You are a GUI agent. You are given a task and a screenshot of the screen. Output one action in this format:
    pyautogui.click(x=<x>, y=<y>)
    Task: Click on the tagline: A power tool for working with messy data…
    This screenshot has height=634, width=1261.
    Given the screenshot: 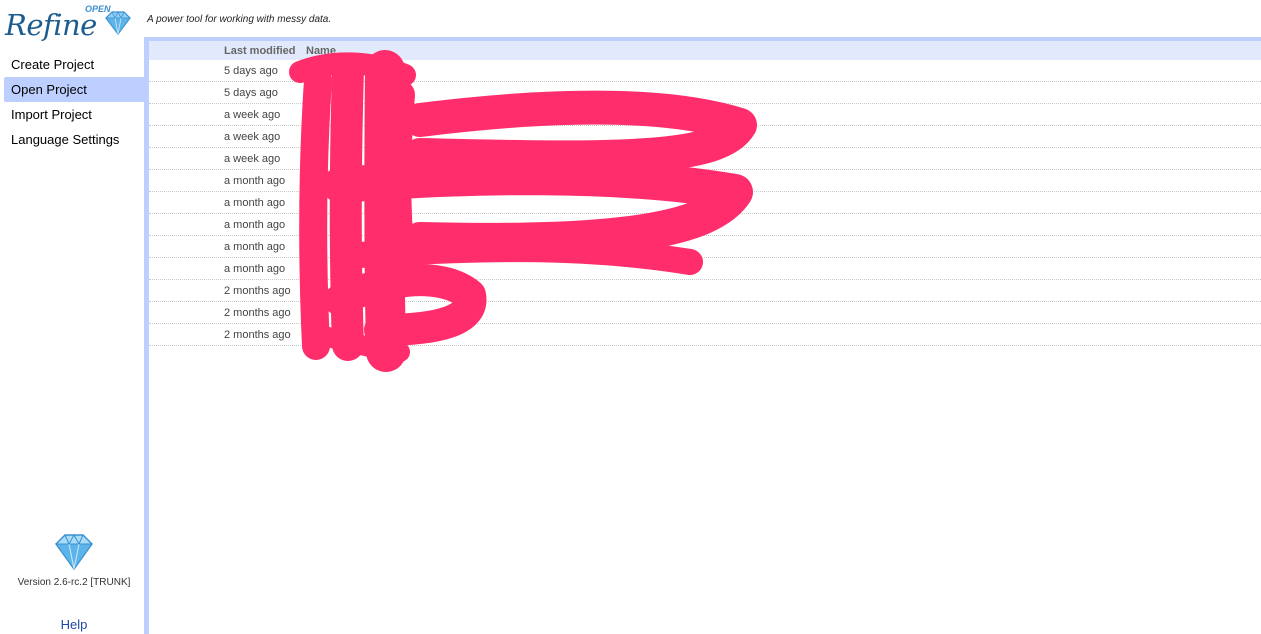 What is the action you would take?
    pyautogui.click(x=239, y=19)
    